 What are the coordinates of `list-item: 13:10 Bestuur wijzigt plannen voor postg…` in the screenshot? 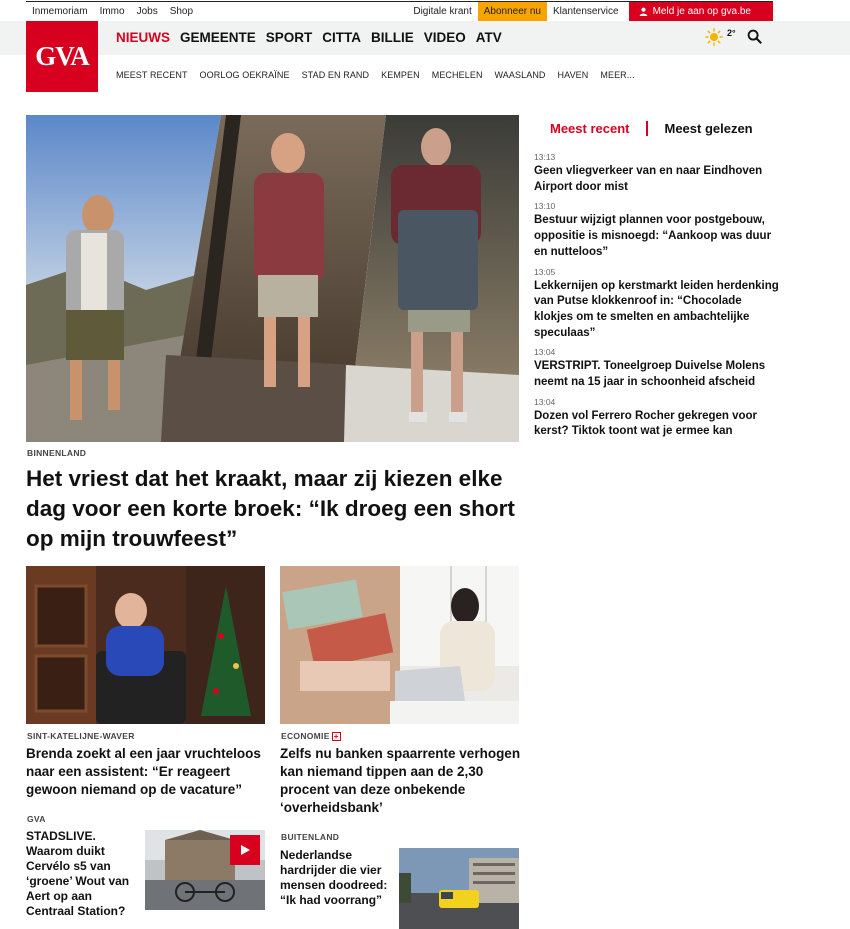 It's located at (656, 230).